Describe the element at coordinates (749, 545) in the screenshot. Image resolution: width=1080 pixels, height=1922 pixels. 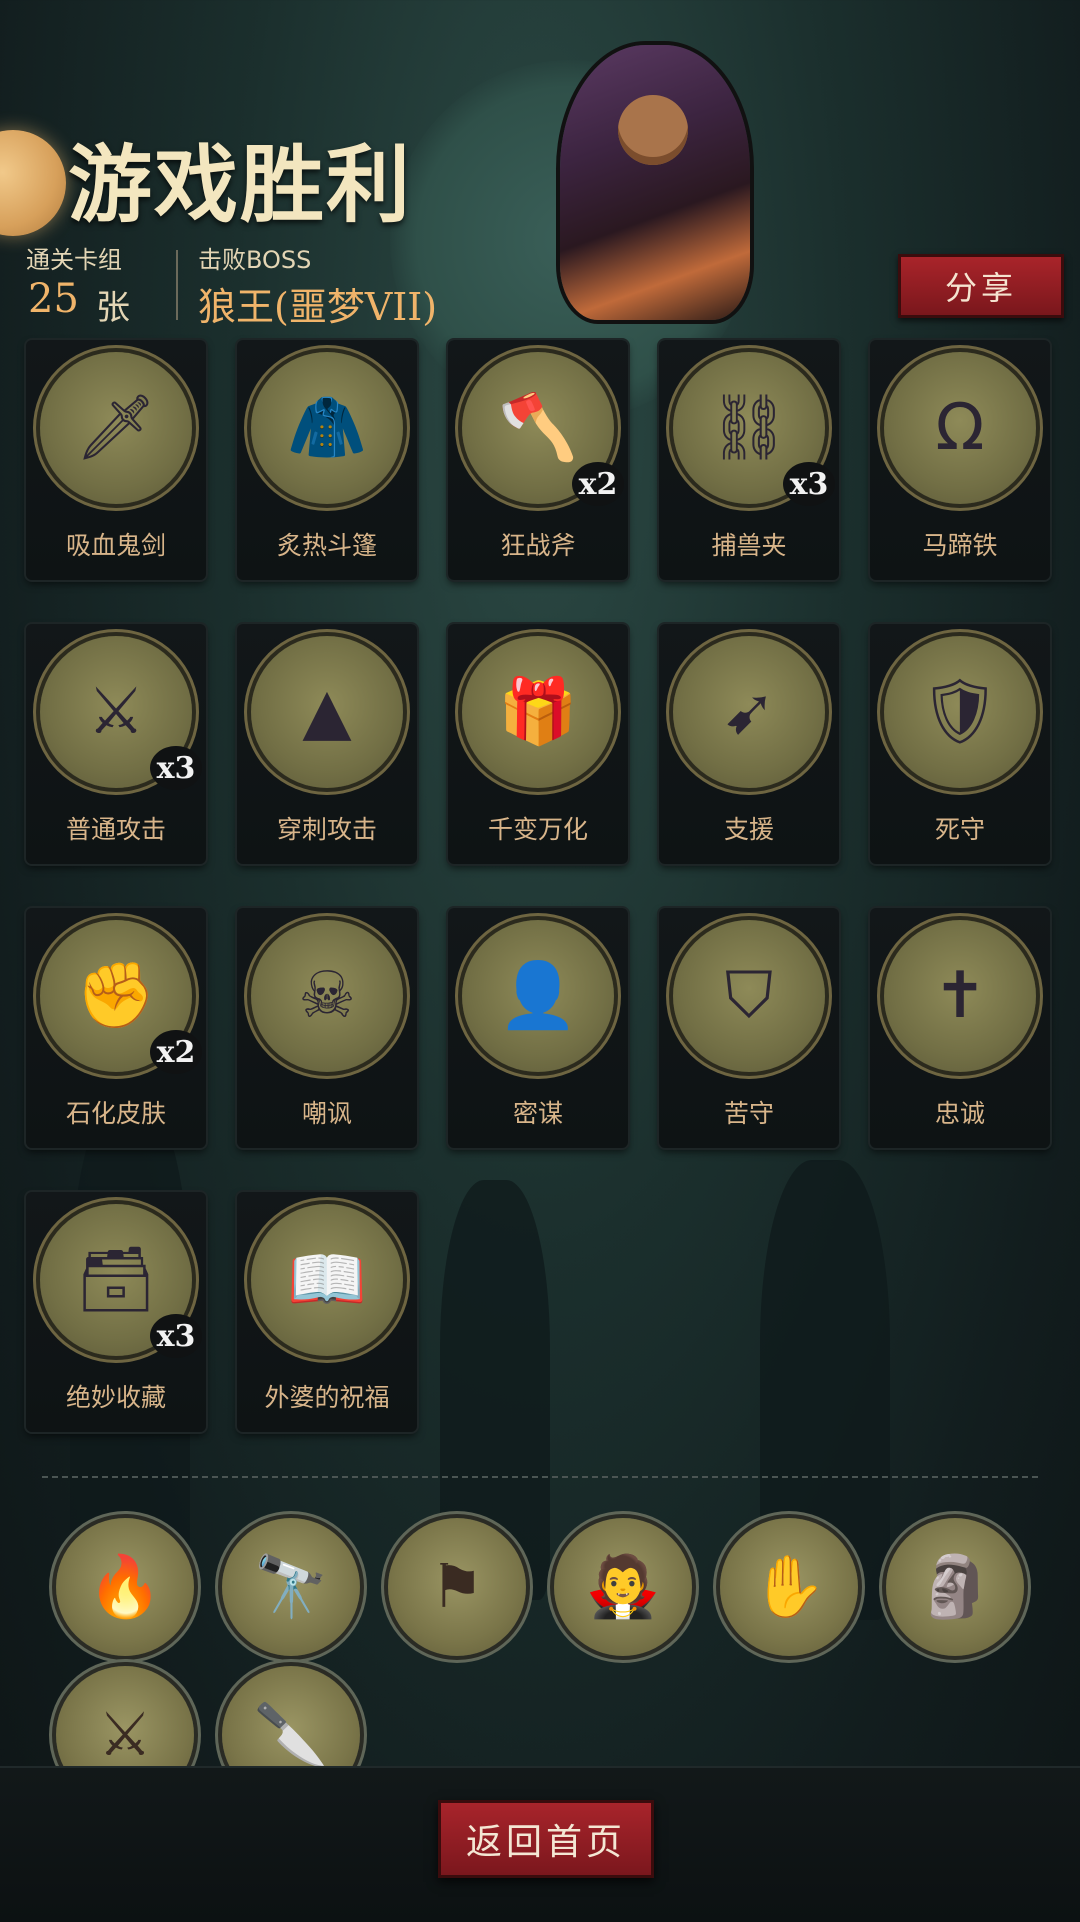
I see `card-name: 捕兽夹` at that location.